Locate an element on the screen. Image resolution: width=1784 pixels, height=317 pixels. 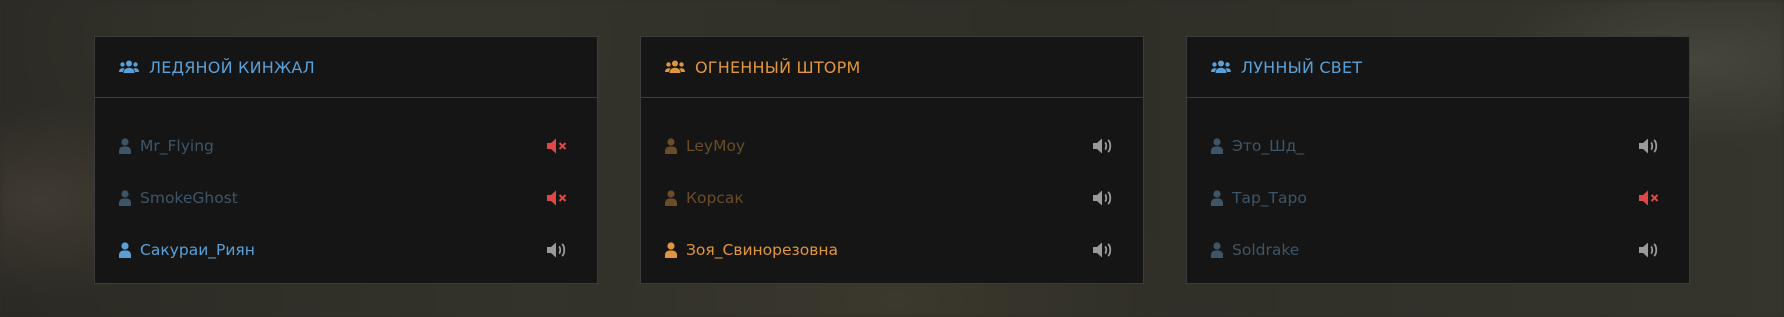
team-header: ЛУННЫЙ СВЕТ is located at coordinates (1438, 67).